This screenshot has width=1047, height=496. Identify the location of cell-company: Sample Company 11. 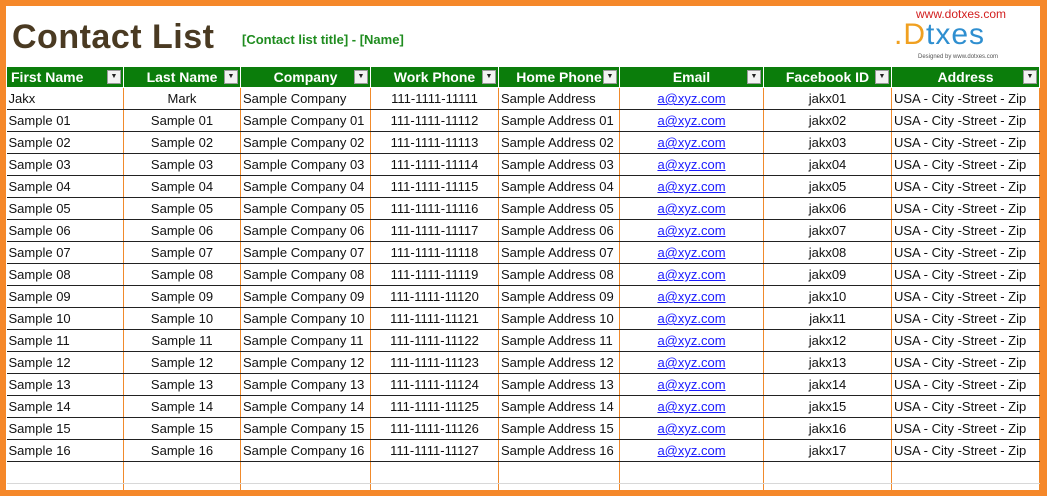
(305, 340).